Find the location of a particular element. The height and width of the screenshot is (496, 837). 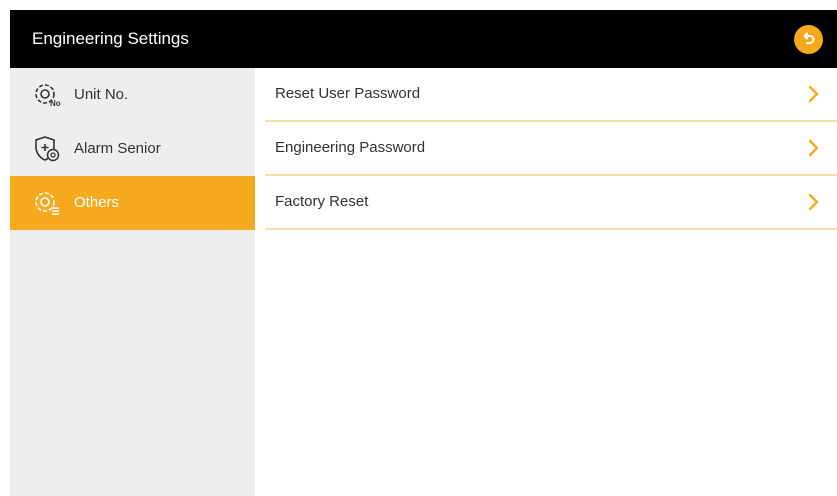

shield-plus-icon is located at coordinates (47, 149).